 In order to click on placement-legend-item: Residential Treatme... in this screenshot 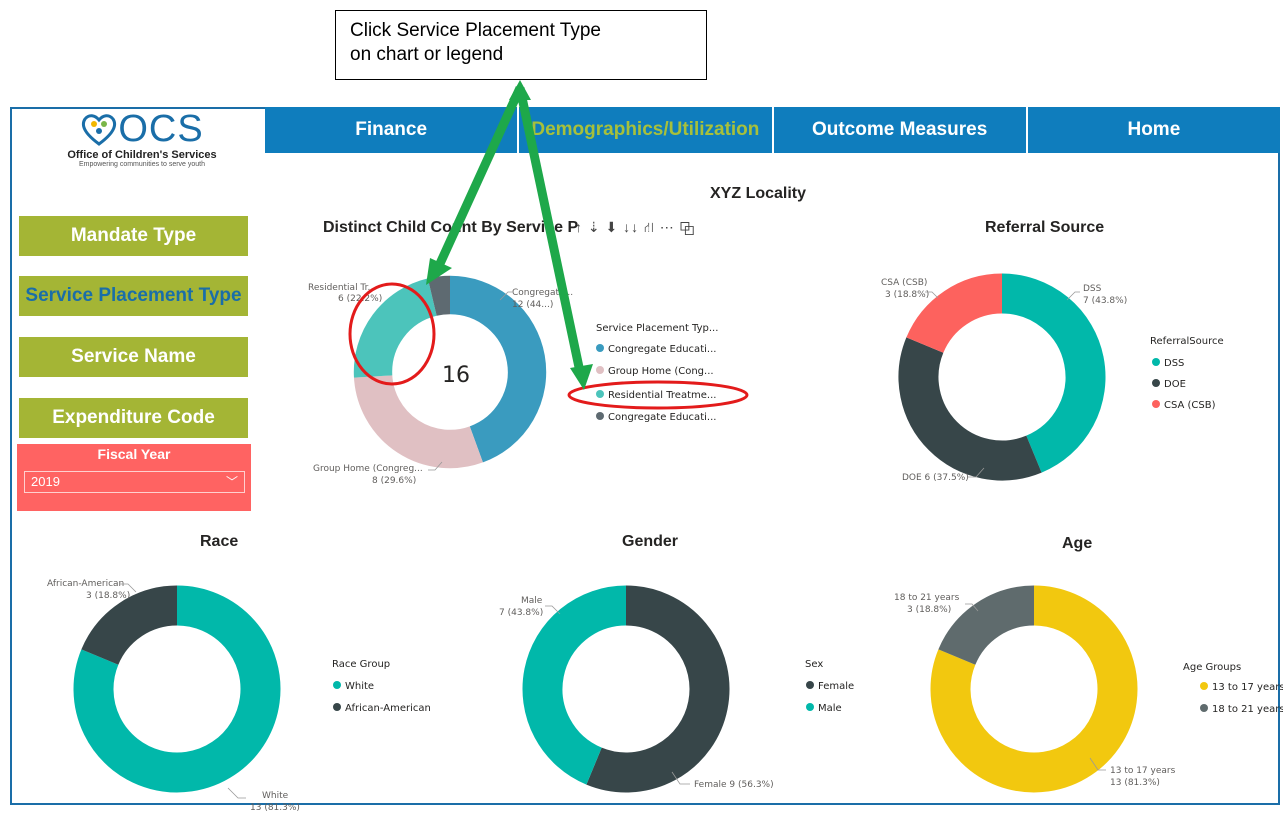, I will do `click(656, 395)`.